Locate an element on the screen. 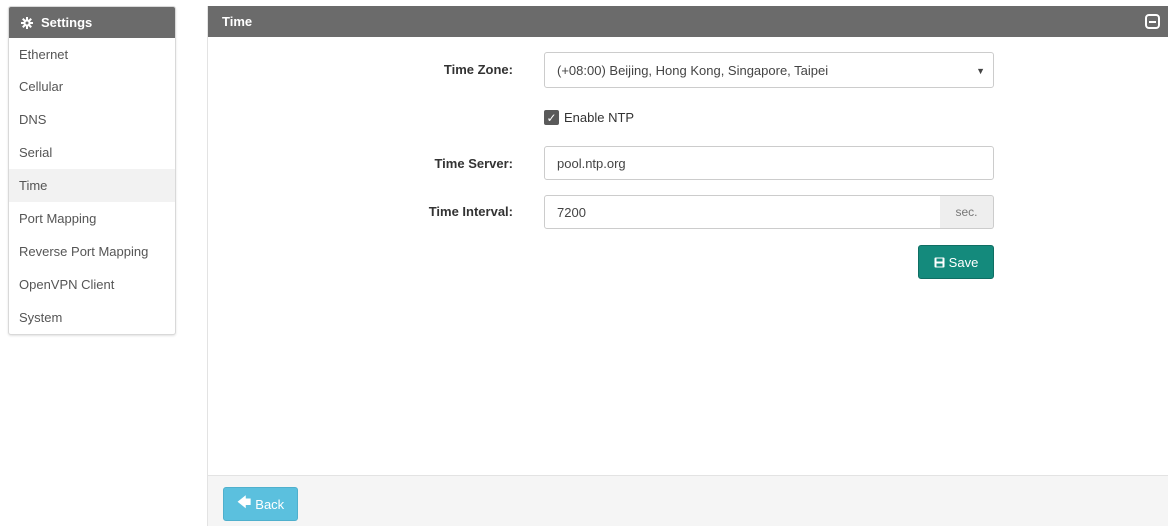 The height and width of the screenshot is (526, 1168). back-label: Back is located at coordinates (270, 504).